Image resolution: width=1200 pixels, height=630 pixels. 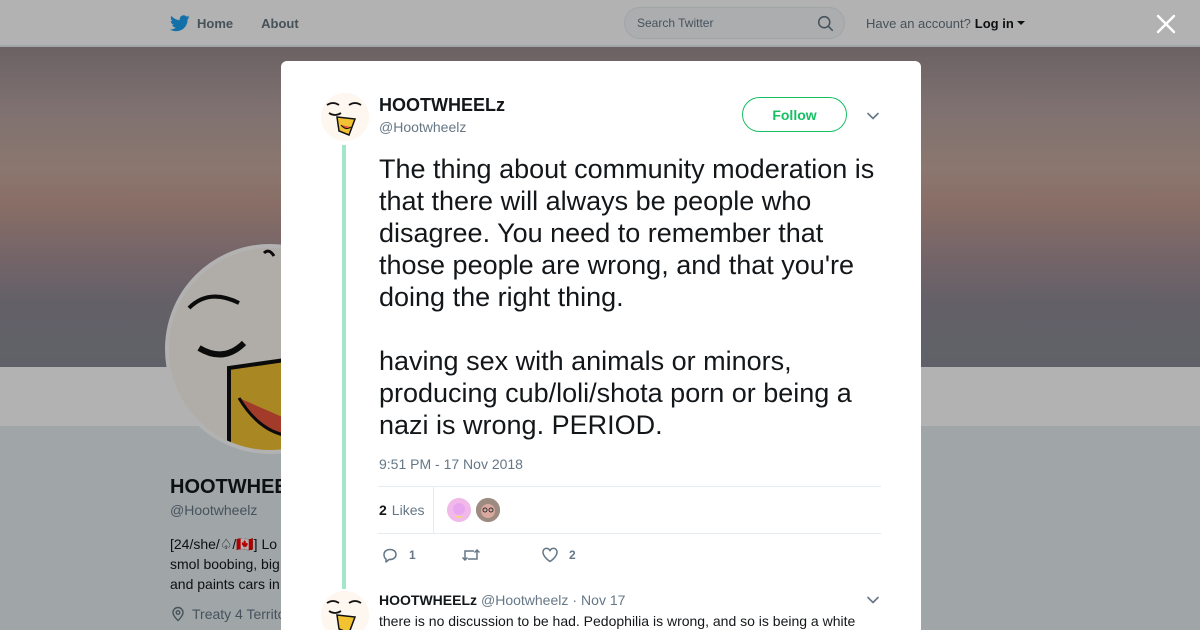 What do you see at coordinates (794, 114) in the screenshot?
I see `follow-button: Follow` at bounding box center [794, 114].